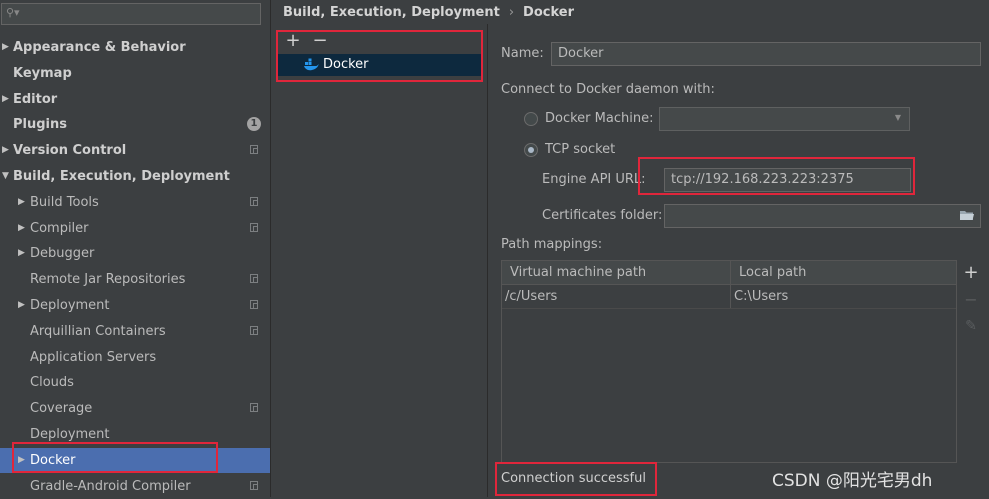 The height and width of the screenshot is (499, 989). Describe the element at coordinates (531, 150) in the screenshot. I see `tcp-socket-radio` at that location.